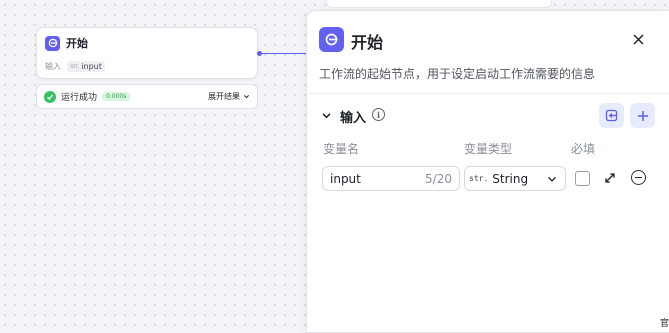  Describe the element at coordinates (638, 39) in the screenshot. I see `close-icon` at that location.